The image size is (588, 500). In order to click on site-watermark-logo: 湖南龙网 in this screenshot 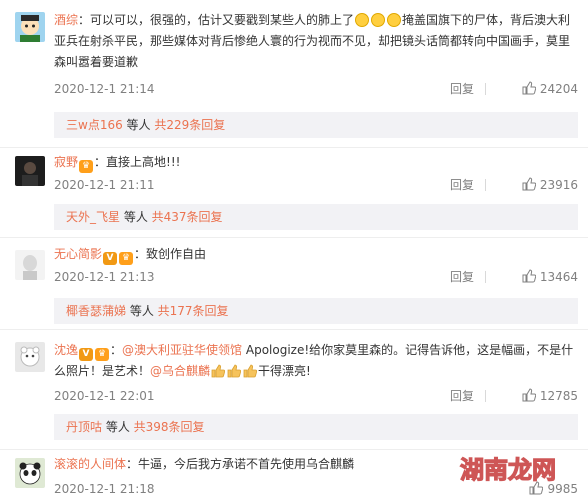, I will do `click(506, 468)`.